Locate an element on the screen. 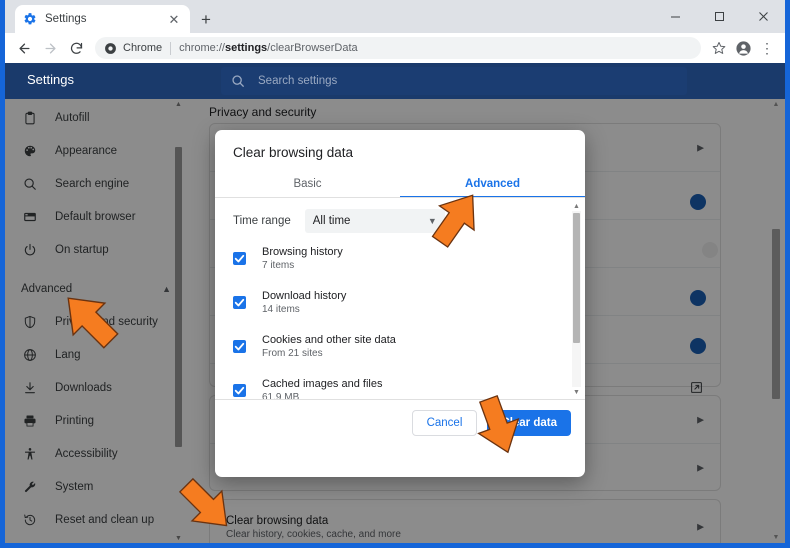  new-tab-button: + is located at coordinates (206, 19).